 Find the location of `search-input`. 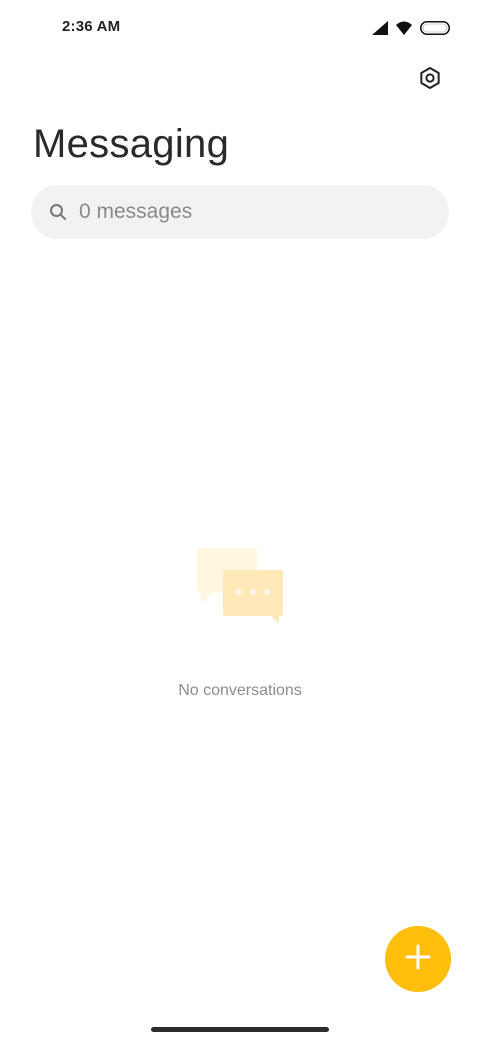

search-input is located at coordinates (239, 212).